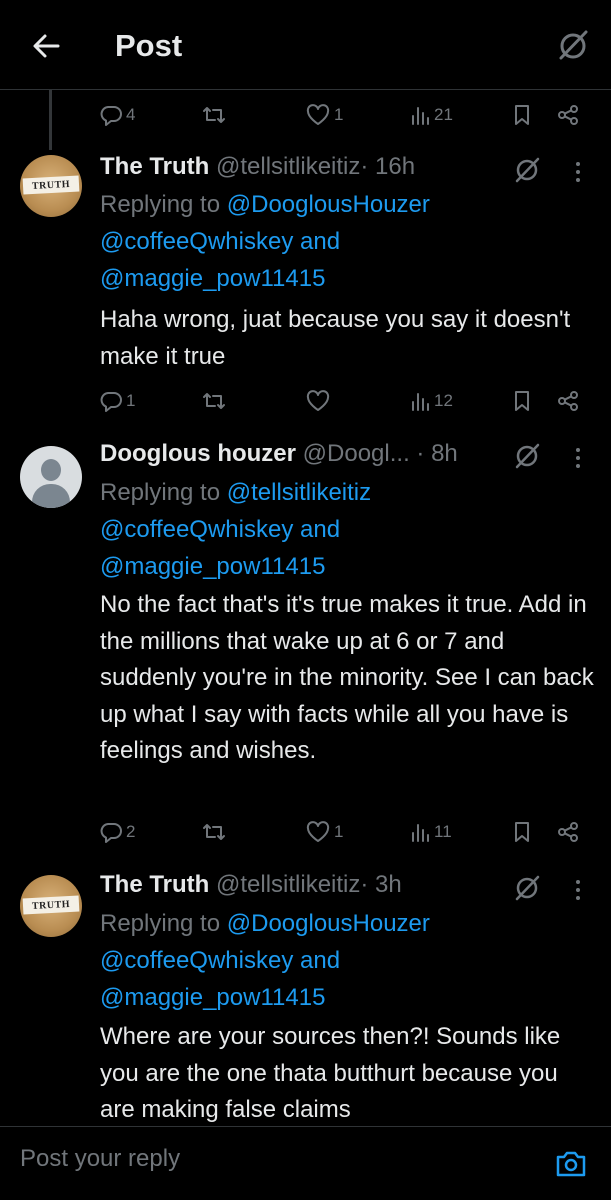 The height and width of the screenshot is (1200, 611). I want to click on tweet-header: Dooglous houzer @Doogl... · 8h, so click(279, 454).